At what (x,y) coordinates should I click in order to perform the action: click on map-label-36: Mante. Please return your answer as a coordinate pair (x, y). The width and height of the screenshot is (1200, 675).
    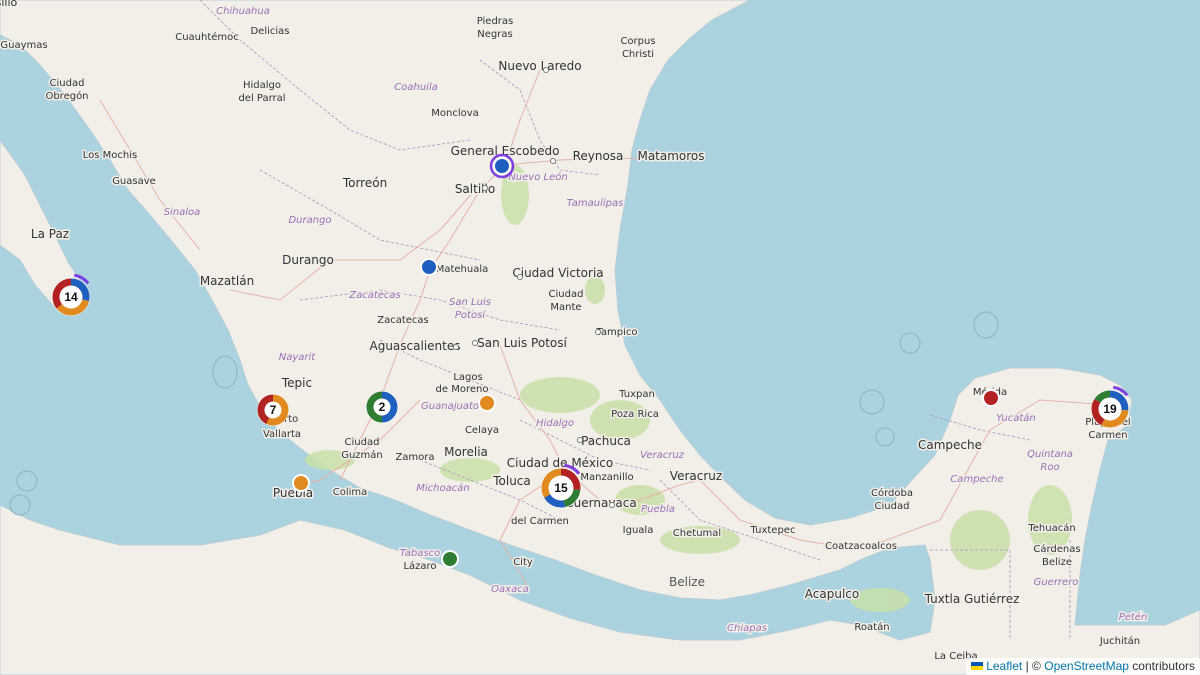
    Looking at the image, I should click on (565, 307).